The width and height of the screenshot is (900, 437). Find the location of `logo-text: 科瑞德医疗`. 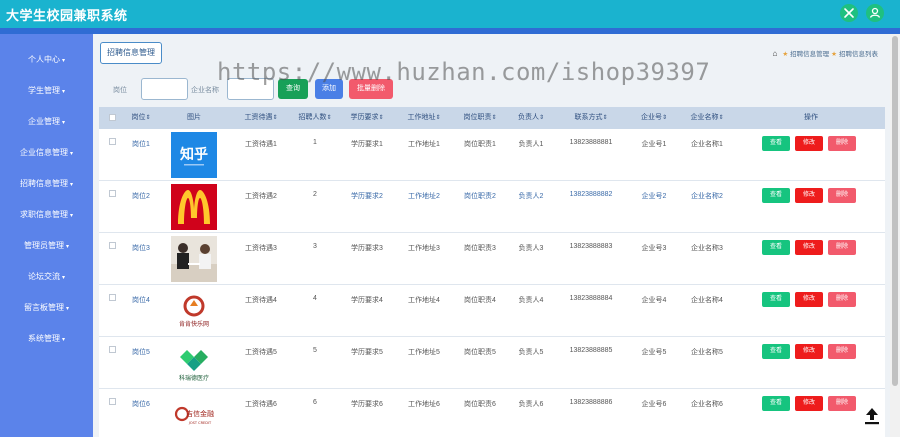

logo-text: 科瑞德医疗 is located at coordinates (194, 378).